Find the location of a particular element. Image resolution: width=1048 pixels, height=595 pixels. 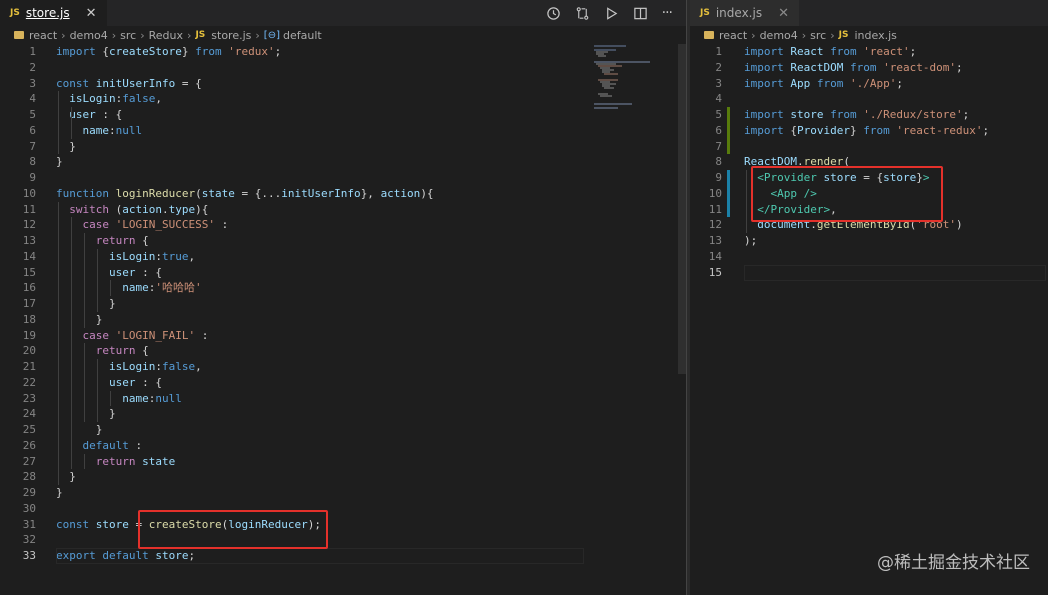

code-line: 13 return { is located at coordinates (343, 241).